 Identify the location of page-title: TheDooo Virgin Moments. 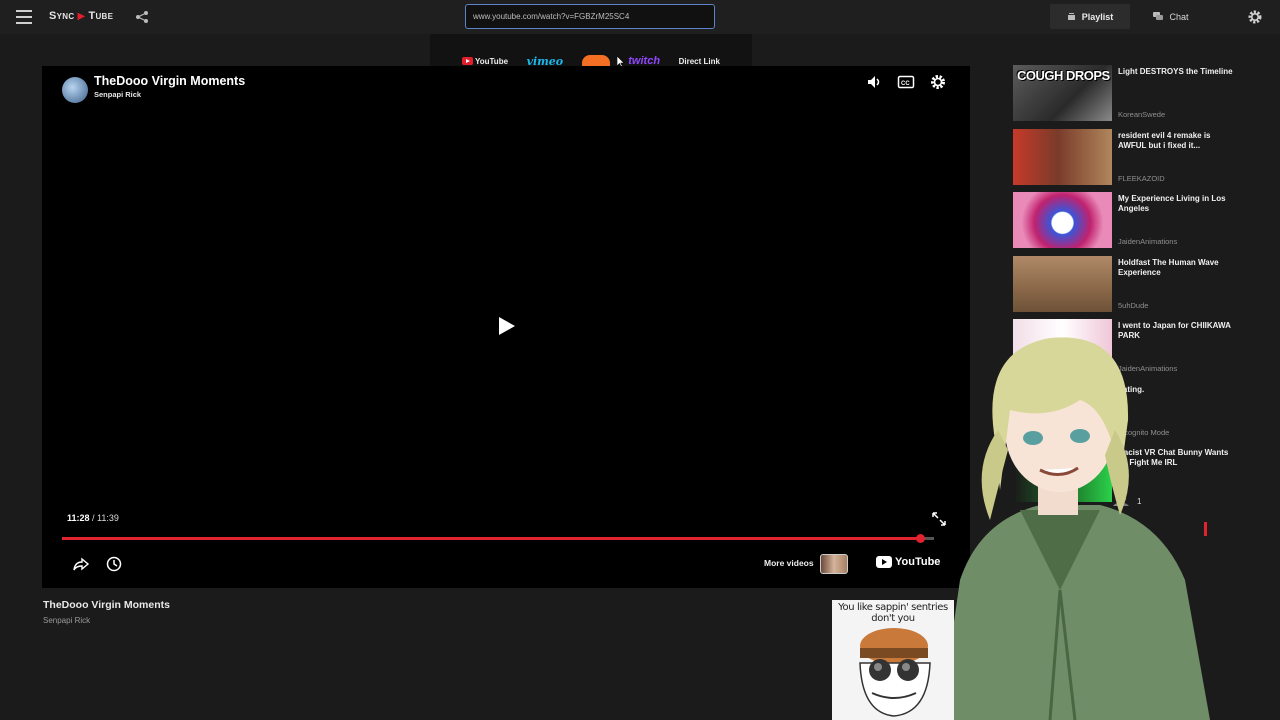
(106, 605).